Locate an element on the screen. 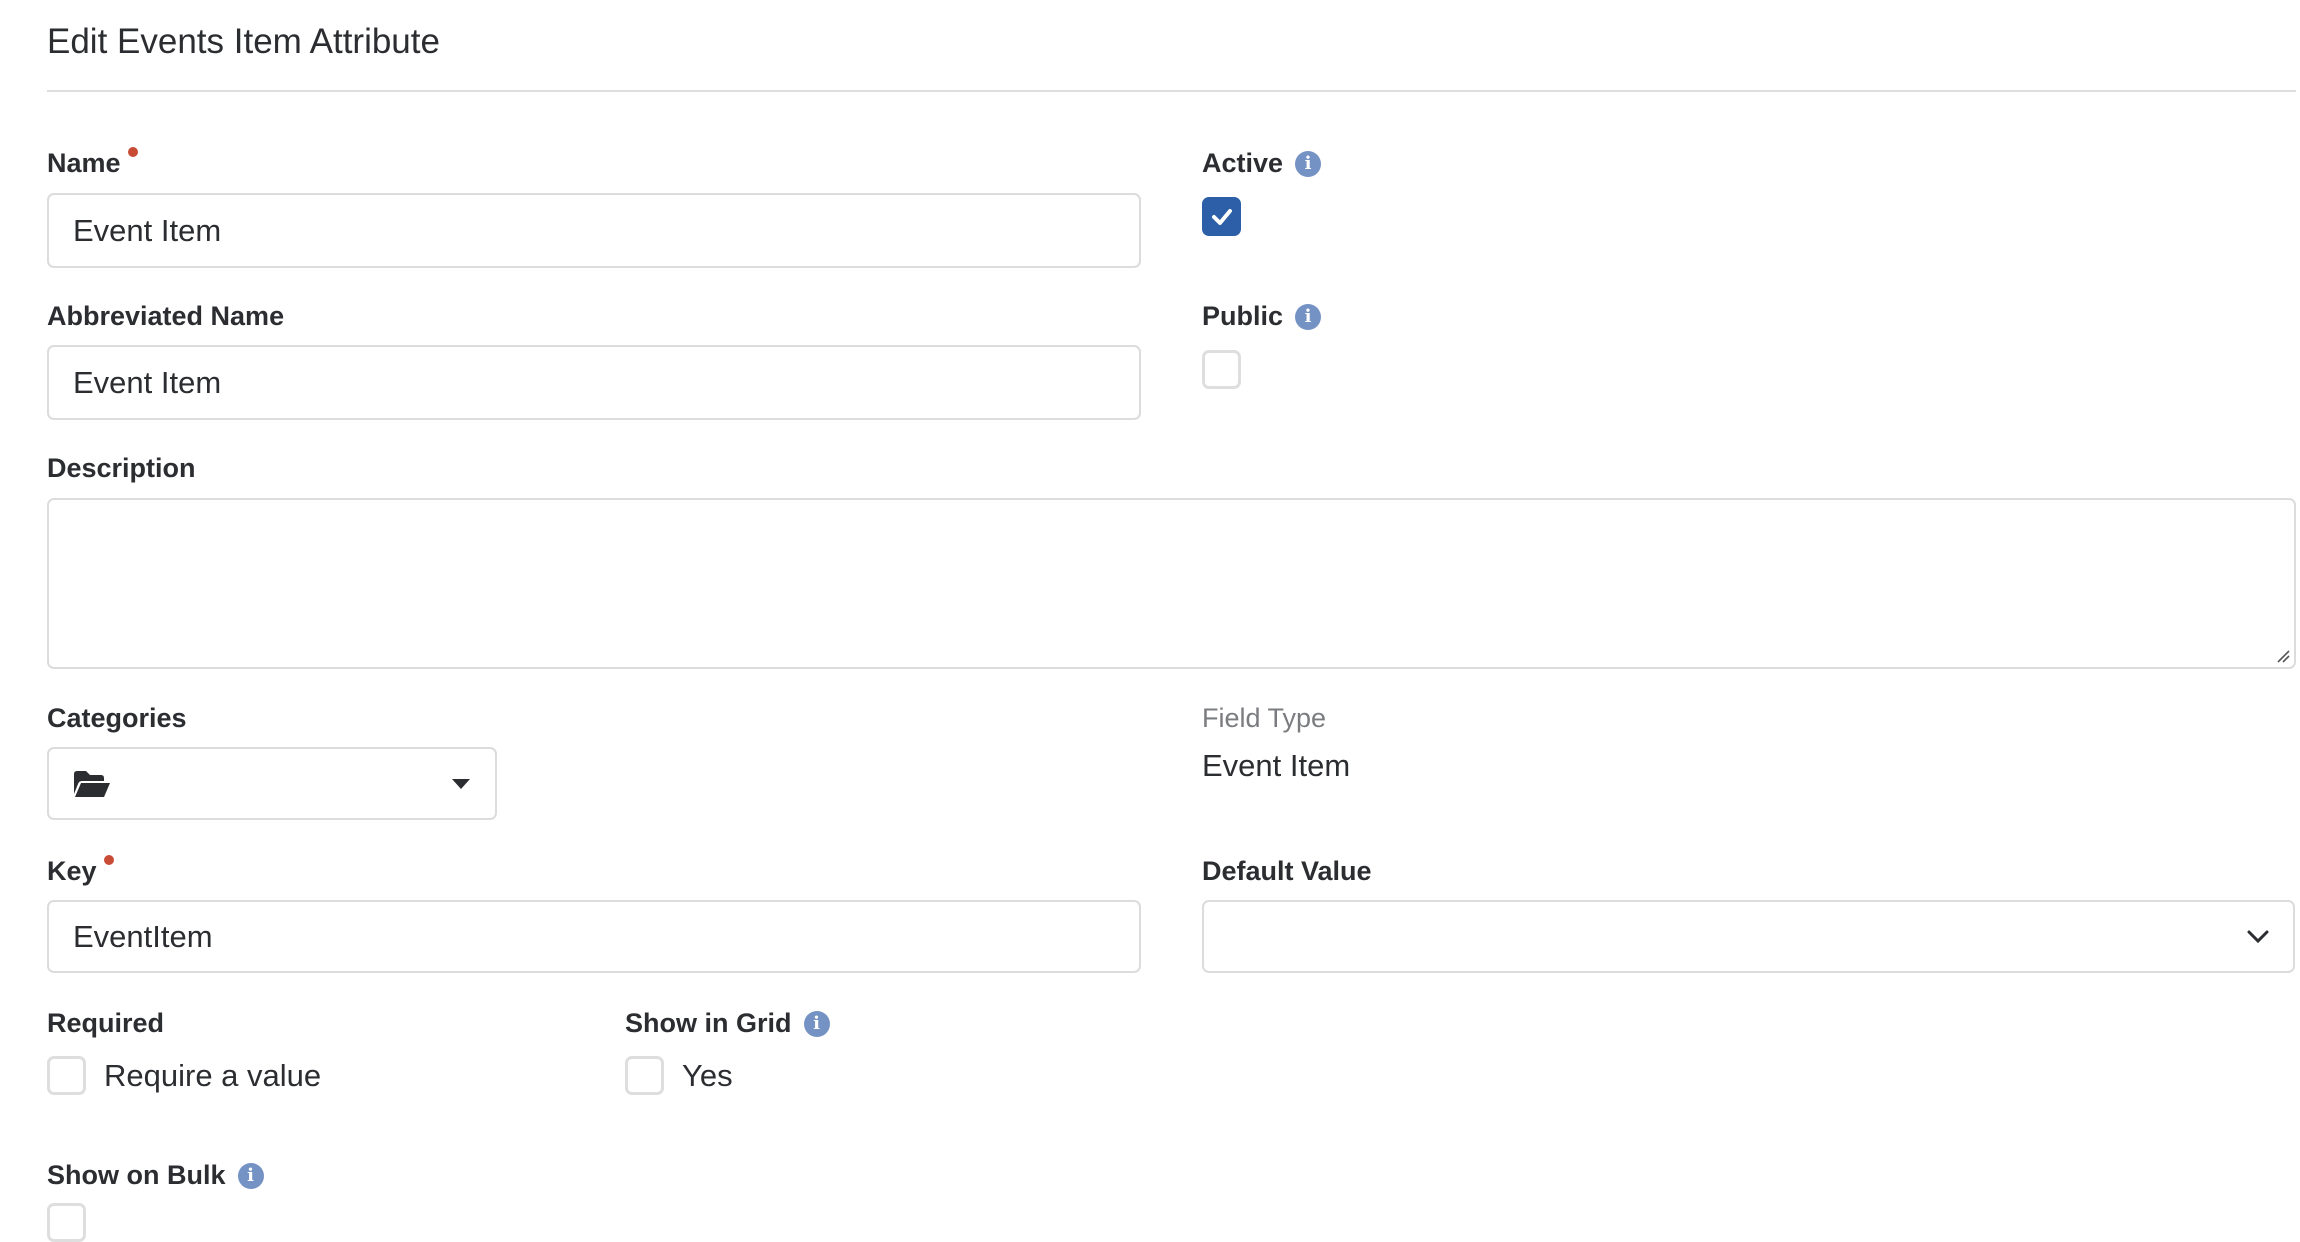 The height and width of the screenshot is (1242, 2300). show-in-grid-text: Yes is located at coordinates (707, 1076).